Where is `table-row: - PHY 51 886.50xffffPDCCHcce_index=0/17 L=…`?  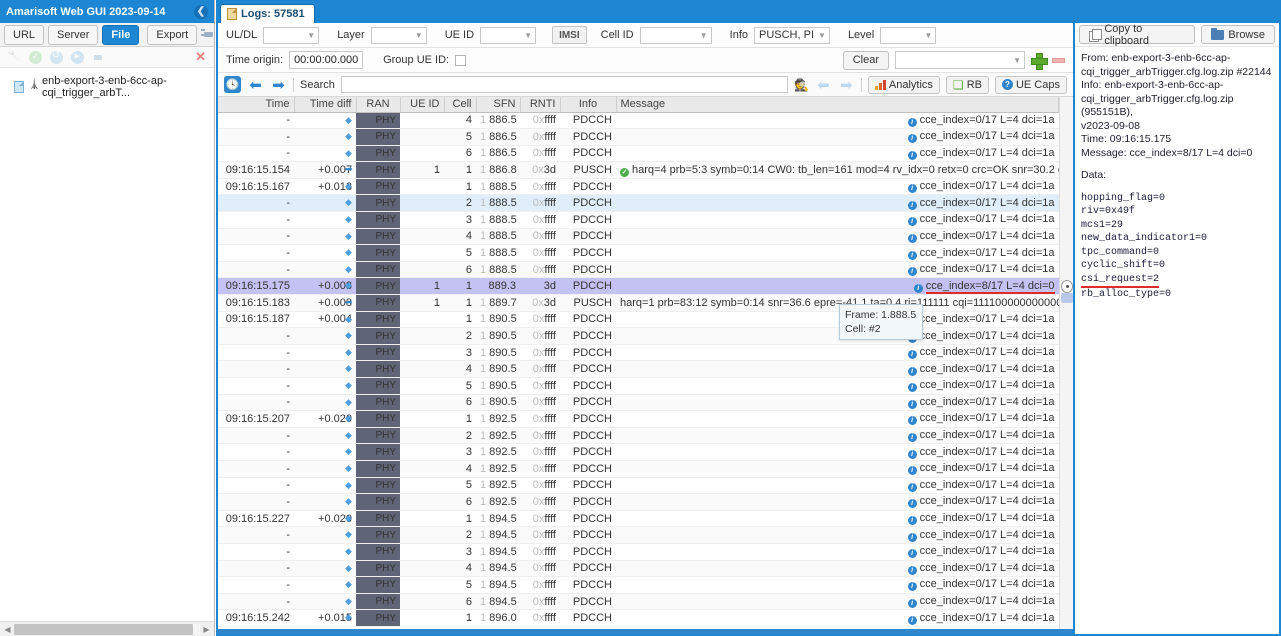 table-row: - PHY 51 886.50xffffPDCCHcce_index=0/17 L=… is located at coordinates (638, 137).